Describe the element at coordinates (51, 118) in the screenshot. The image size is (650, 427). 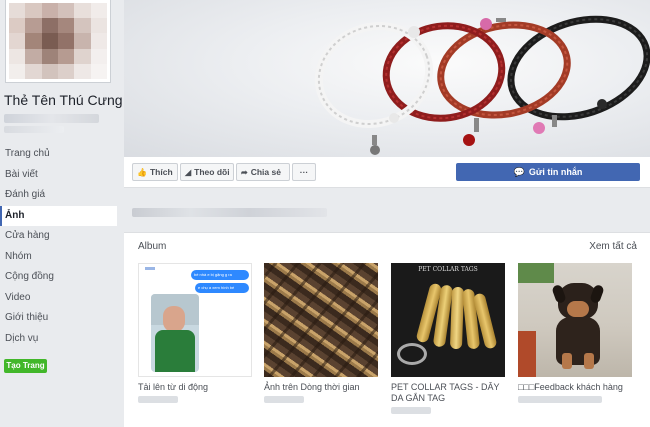
I see `blurred-username` at that location.